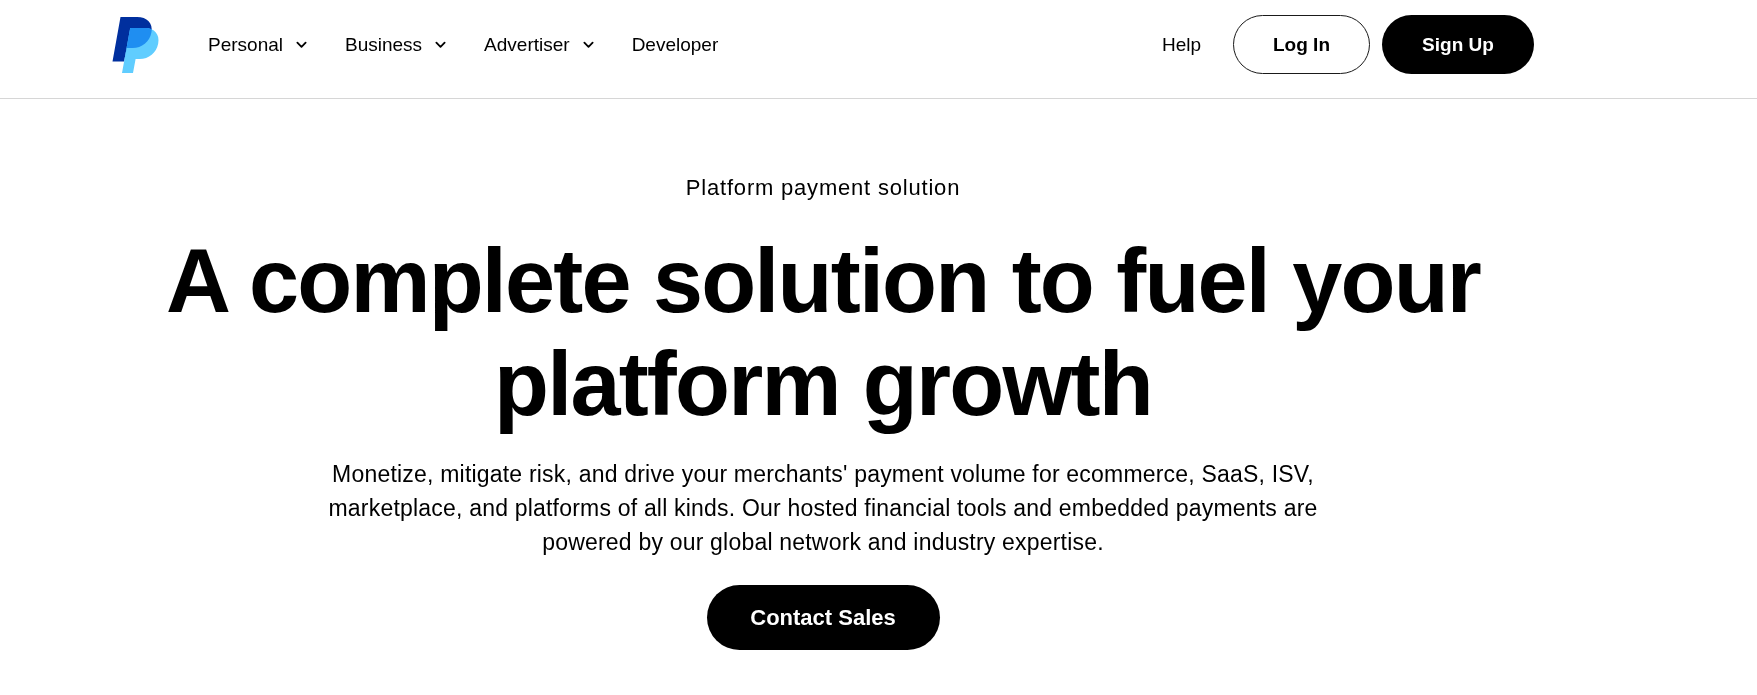 The image size is (1757, 695). Describe the element at coordinates (539, 44) in the screenshot. I see `nav-link: Advertiser` at that location.